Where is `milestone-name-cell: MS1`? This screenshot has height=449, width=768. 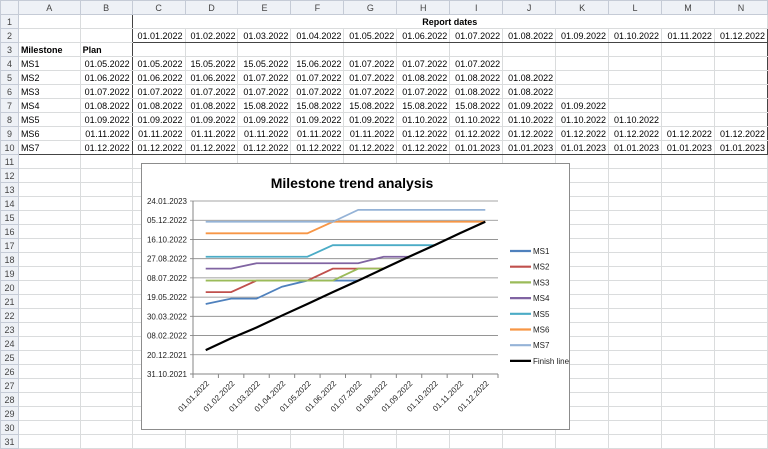 milestone-name-cell: MS1 is located at coordinates (49, 63).